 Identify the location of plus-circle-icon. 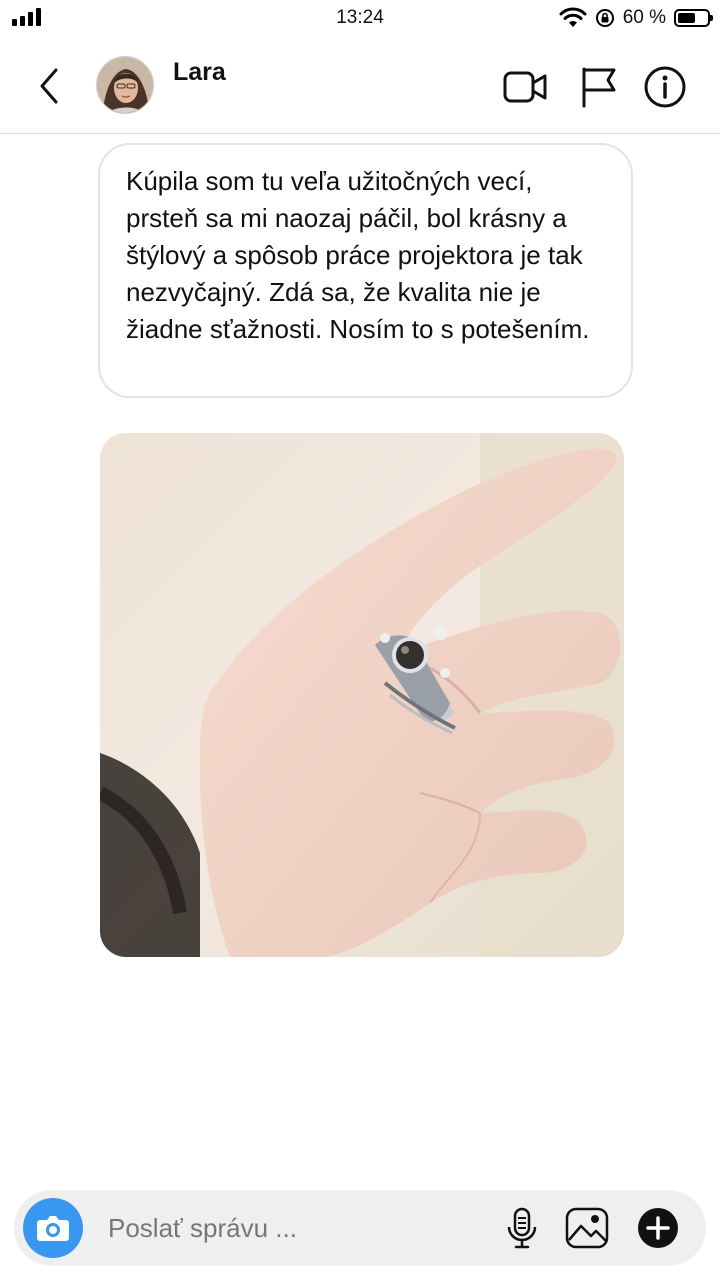
(658, 1228).